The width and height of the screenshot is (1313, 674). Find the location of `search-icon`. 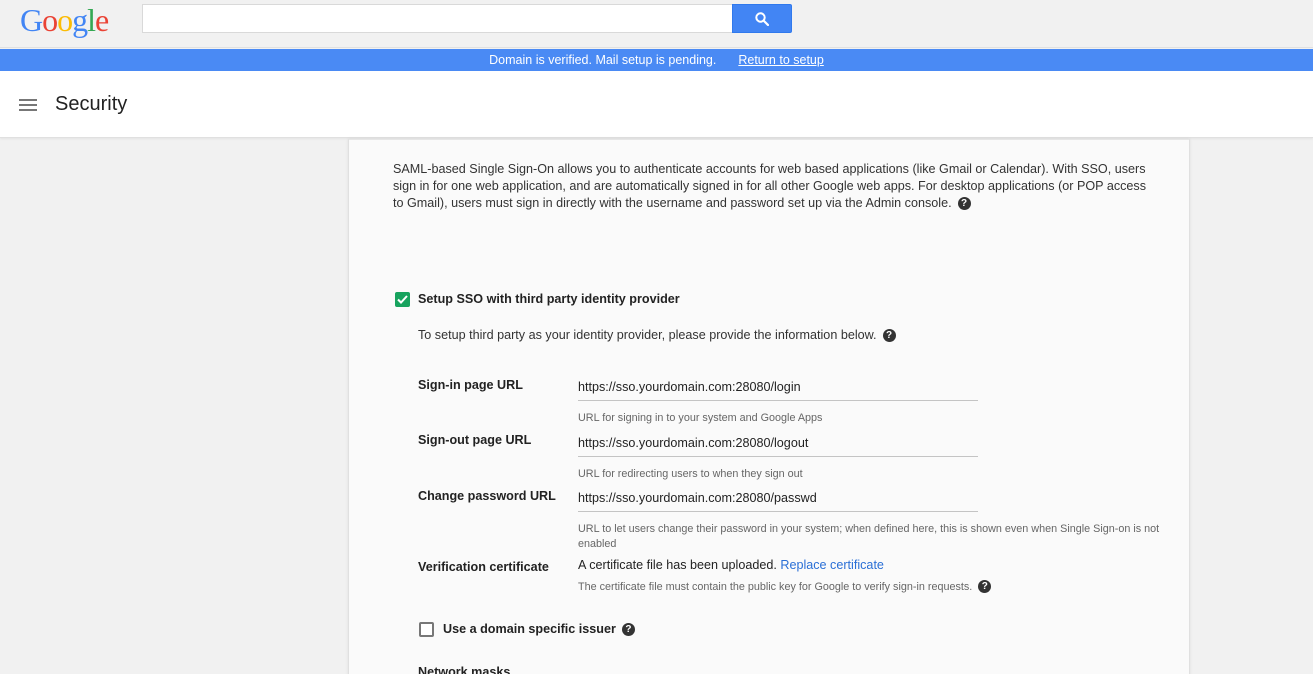

search-icon is located at coordinates (762, 18).